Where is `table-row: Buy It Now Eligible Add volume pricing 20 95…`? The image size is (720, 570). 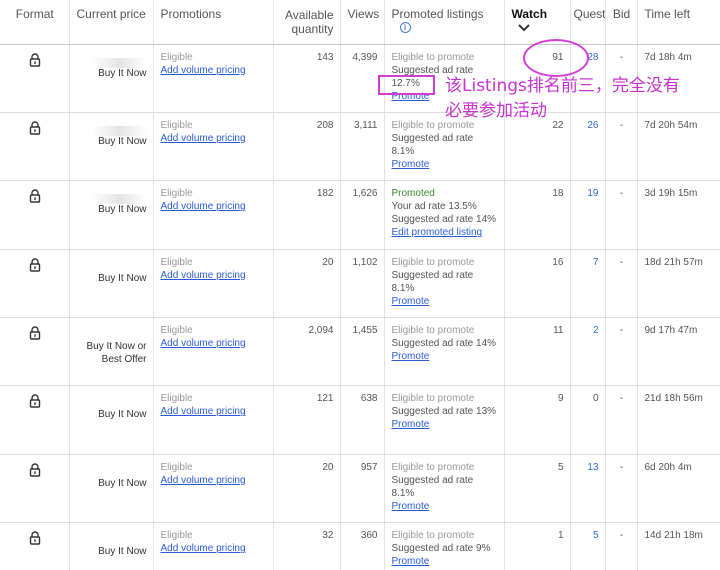 table-row: Buy It Now Eligible Add volume pricing 20 95… is located at coordinates (360, 489).